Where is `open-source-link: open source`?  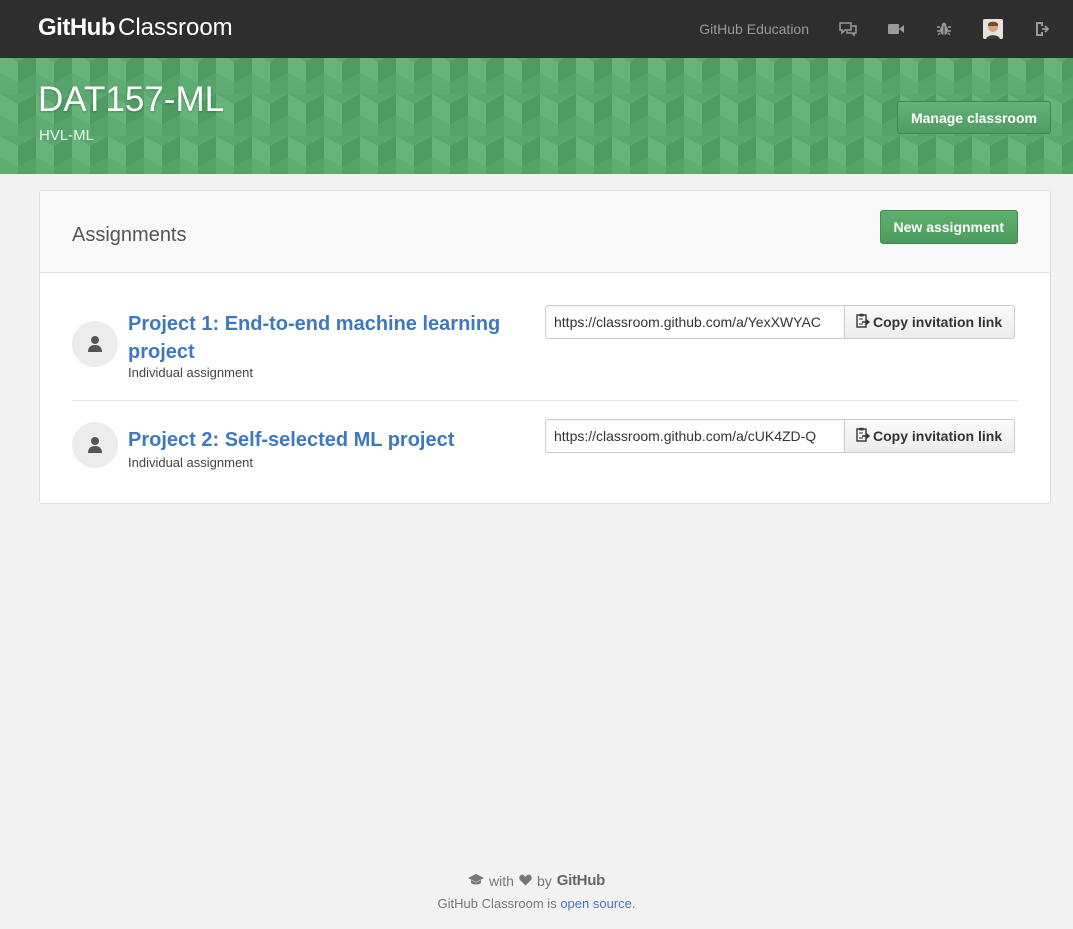 open-source-link: open source is located at coordinates (596, 903).